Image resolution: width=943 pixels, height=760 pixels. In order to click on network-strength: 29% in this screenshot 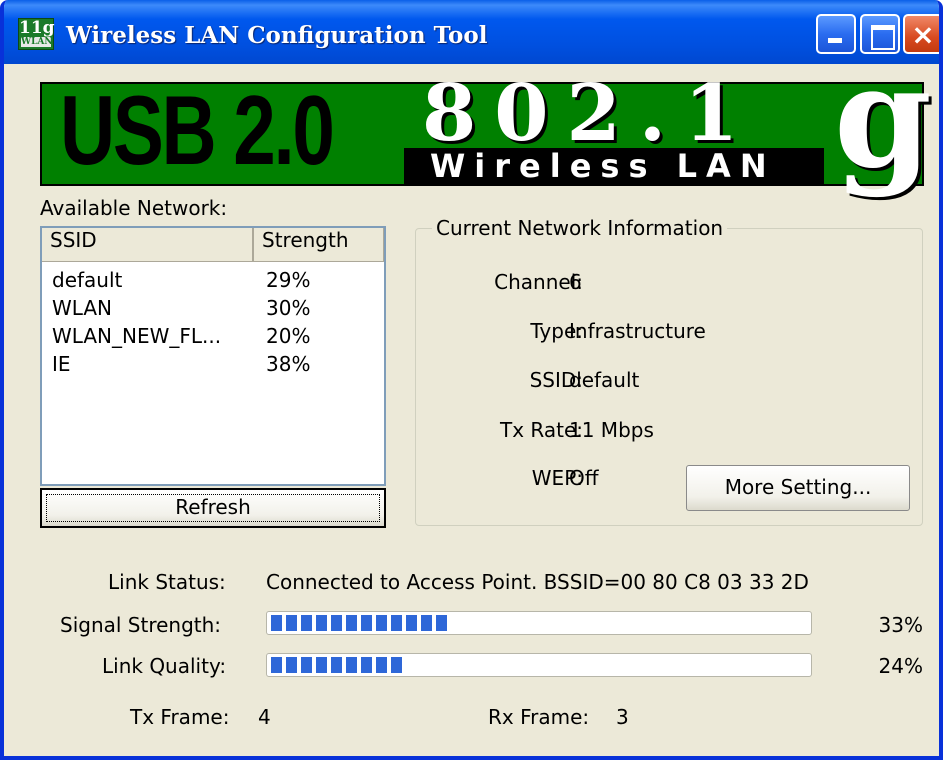, I will do `click(288, 280)`.